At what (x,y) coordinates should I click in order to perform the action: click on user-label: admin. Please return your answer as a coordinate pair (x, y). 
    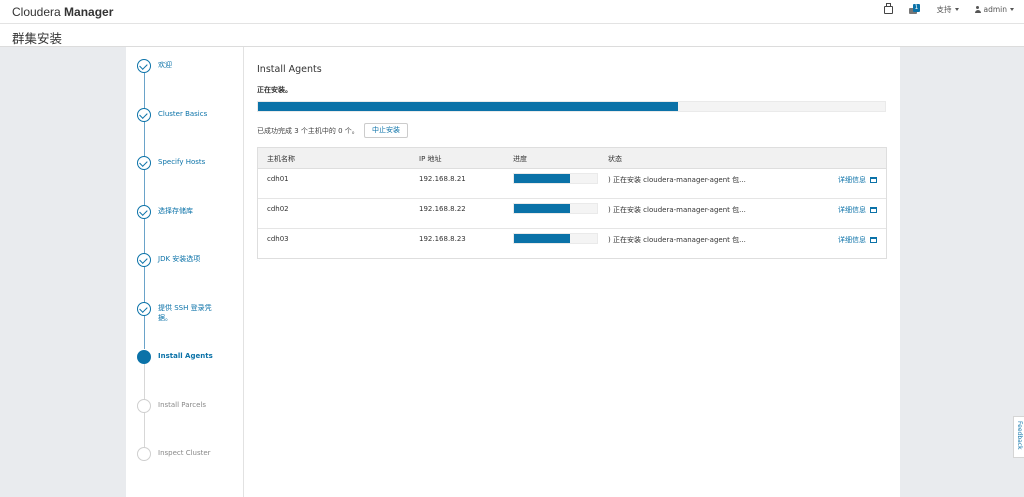
    Looking at the image, I should click on (995, 9).